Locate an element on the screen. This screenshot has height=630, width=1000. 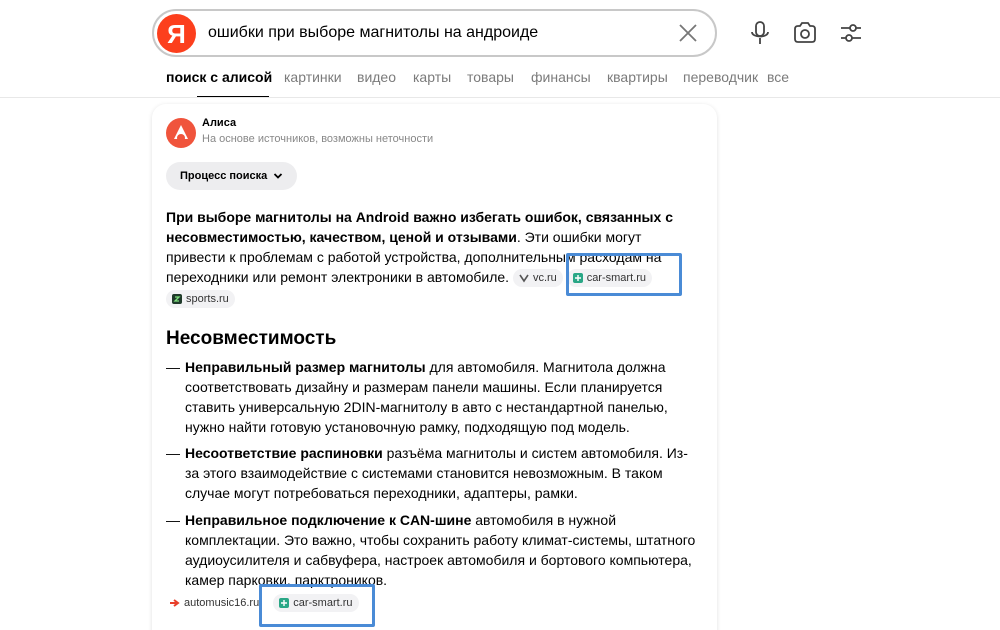
search-process-label: Процесс поиска is located at coordinates (224, 176).